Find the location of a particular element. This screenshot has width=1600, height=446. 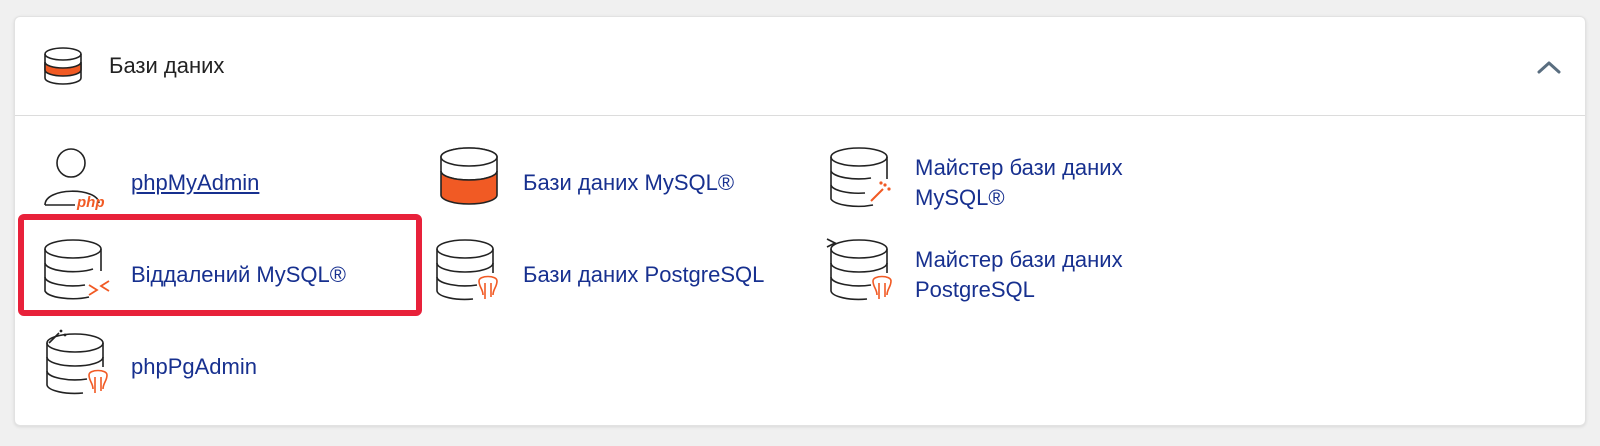

mysql-database-wizard-icon is located at coordinates (860, 177).